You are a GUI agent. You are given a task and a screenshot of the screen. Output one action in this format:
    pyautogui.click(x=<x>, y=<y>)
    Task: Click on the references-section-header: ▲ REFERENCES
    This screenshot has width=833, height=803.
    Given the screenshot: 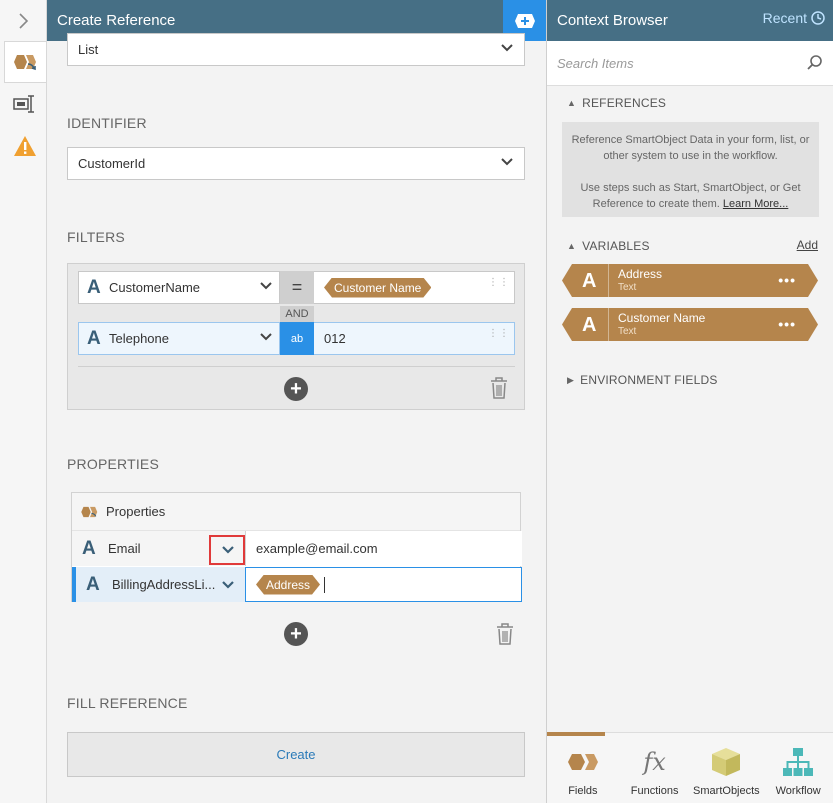 What is the action you would take?
    pyautogui.click(x=616, y=103)
    